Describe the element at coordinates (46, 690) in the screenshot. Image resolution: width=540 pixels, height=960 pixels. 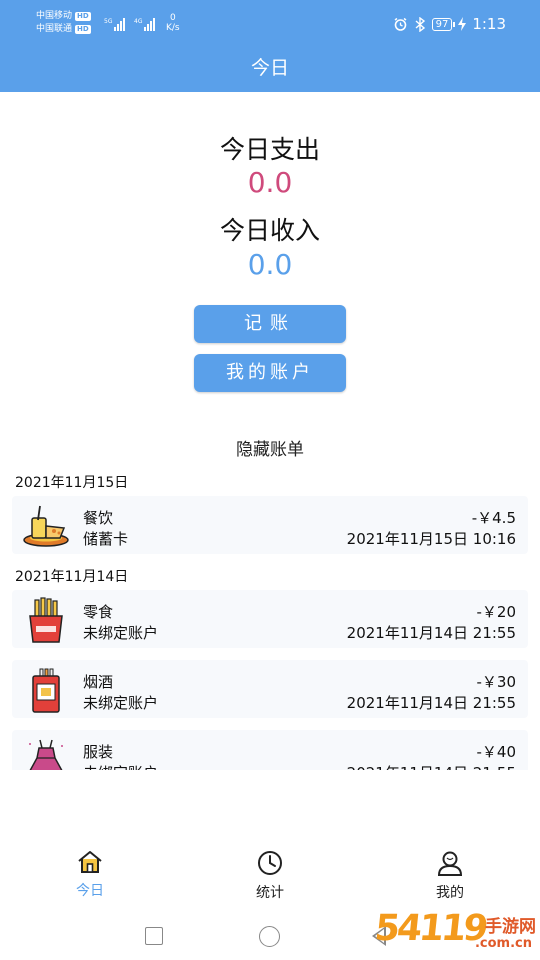
I see `tobacco-alcohol-icon` at that location.